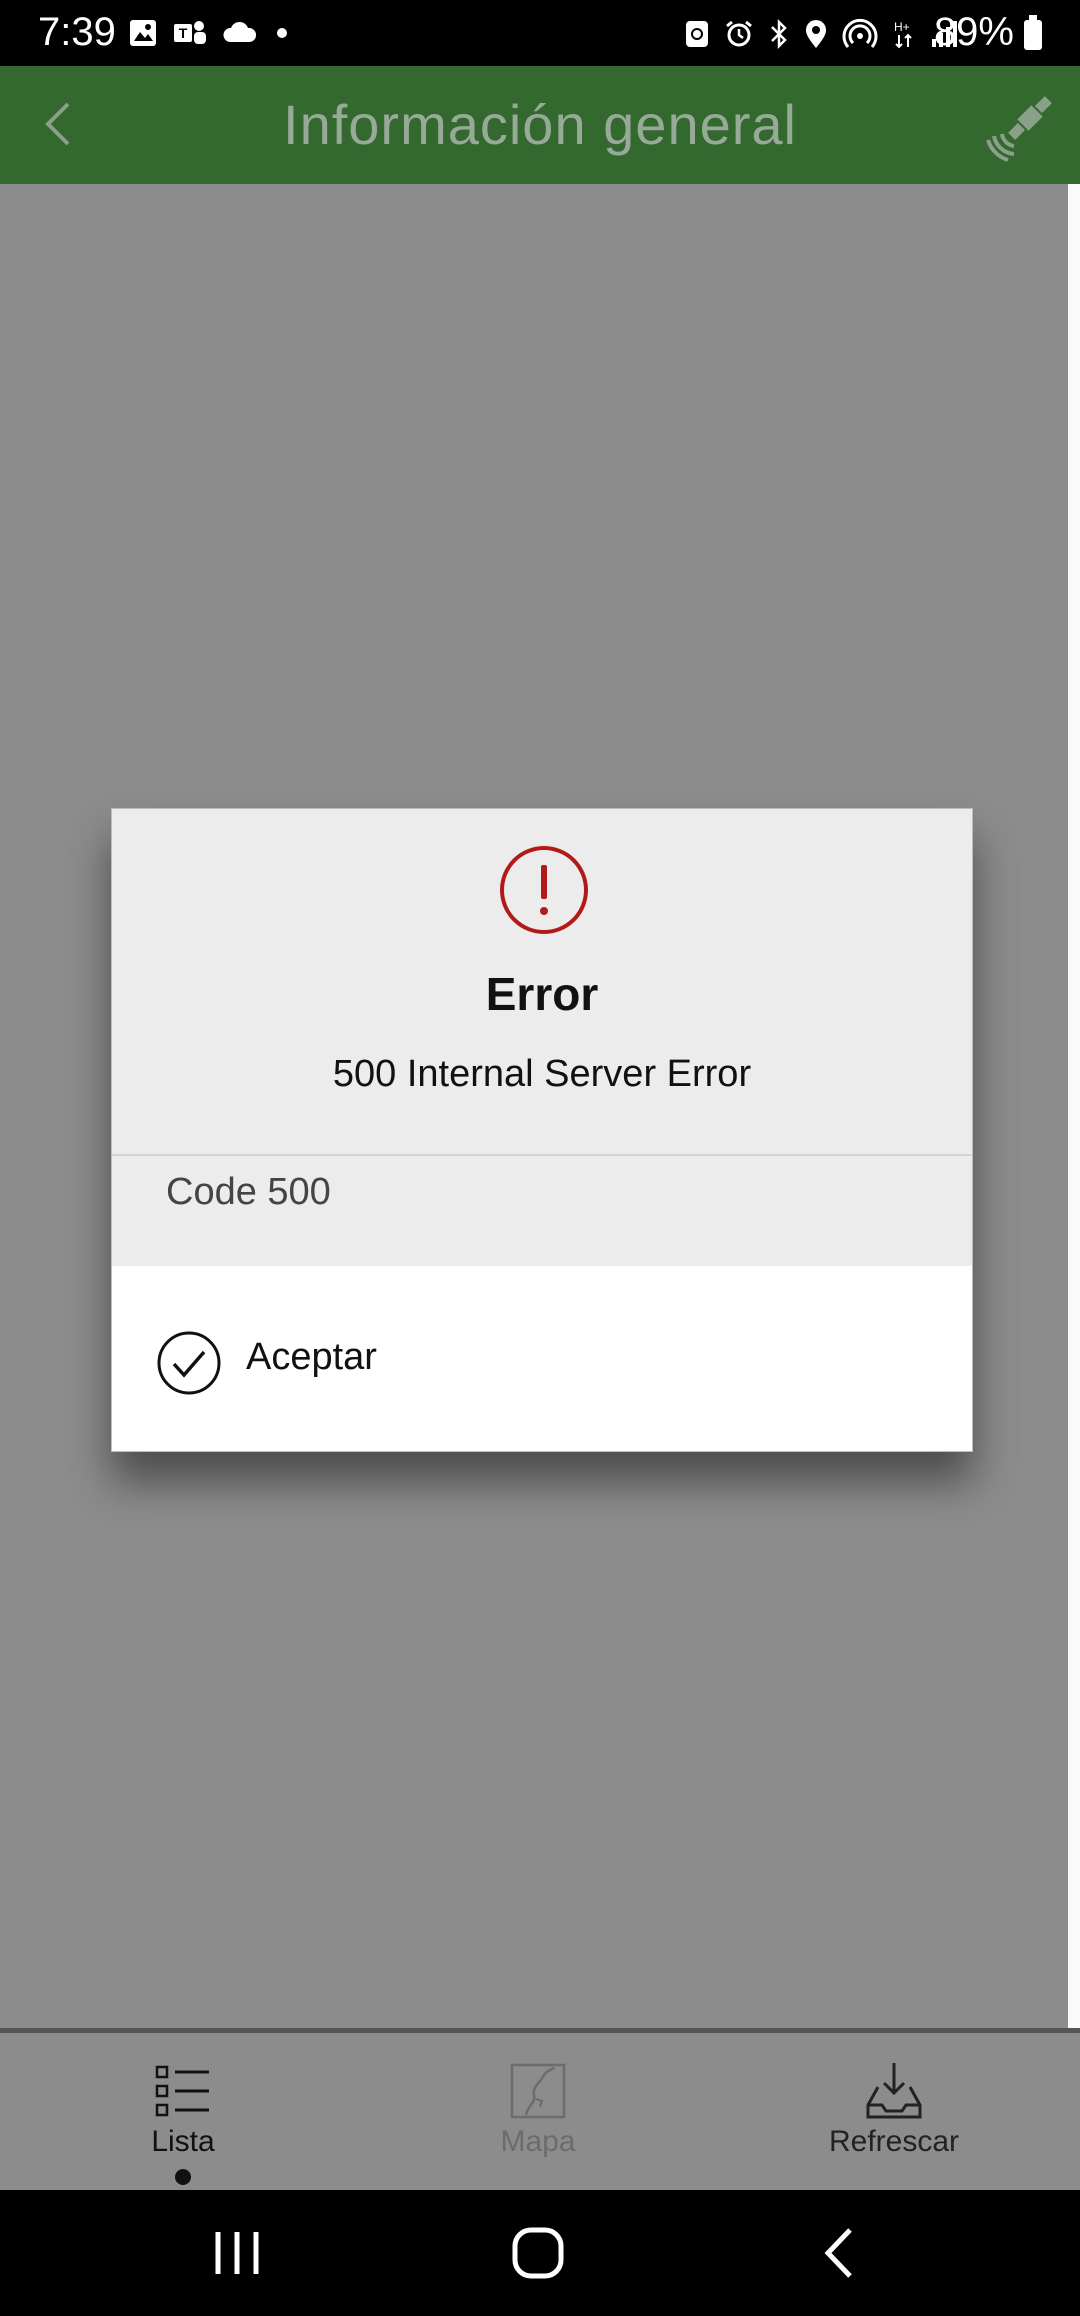 This screenshot has height=2316, width=1080. Describe the element at coordinates (182, 2091) in the screenshot. I see `list-icon` at that location.